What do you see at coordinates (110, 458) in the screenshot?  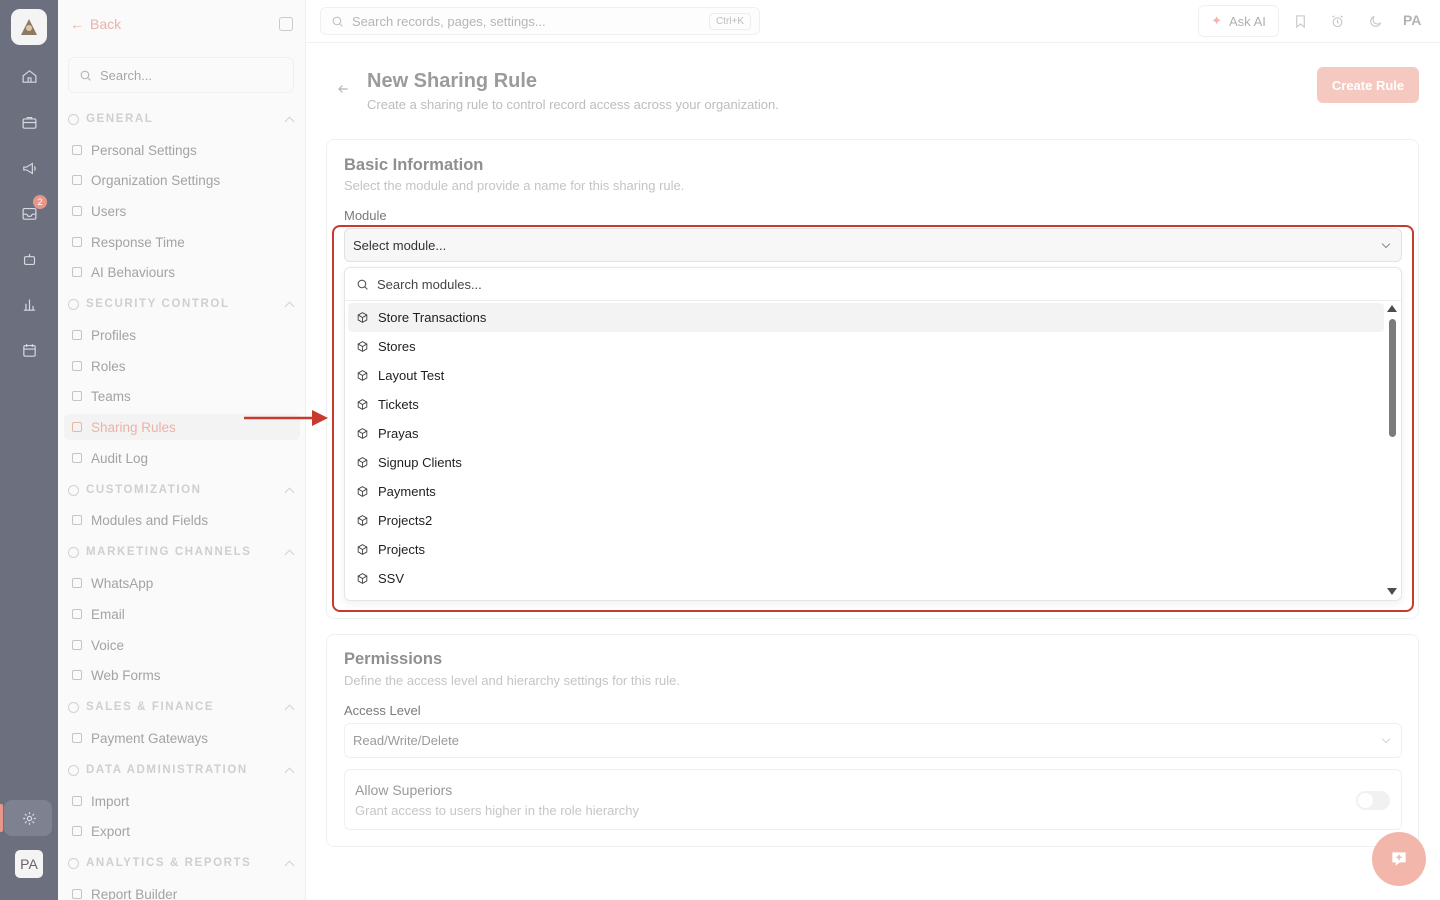 I see `sidebar-item-audit-log: Audit Log` at bounding box center [110, 458].